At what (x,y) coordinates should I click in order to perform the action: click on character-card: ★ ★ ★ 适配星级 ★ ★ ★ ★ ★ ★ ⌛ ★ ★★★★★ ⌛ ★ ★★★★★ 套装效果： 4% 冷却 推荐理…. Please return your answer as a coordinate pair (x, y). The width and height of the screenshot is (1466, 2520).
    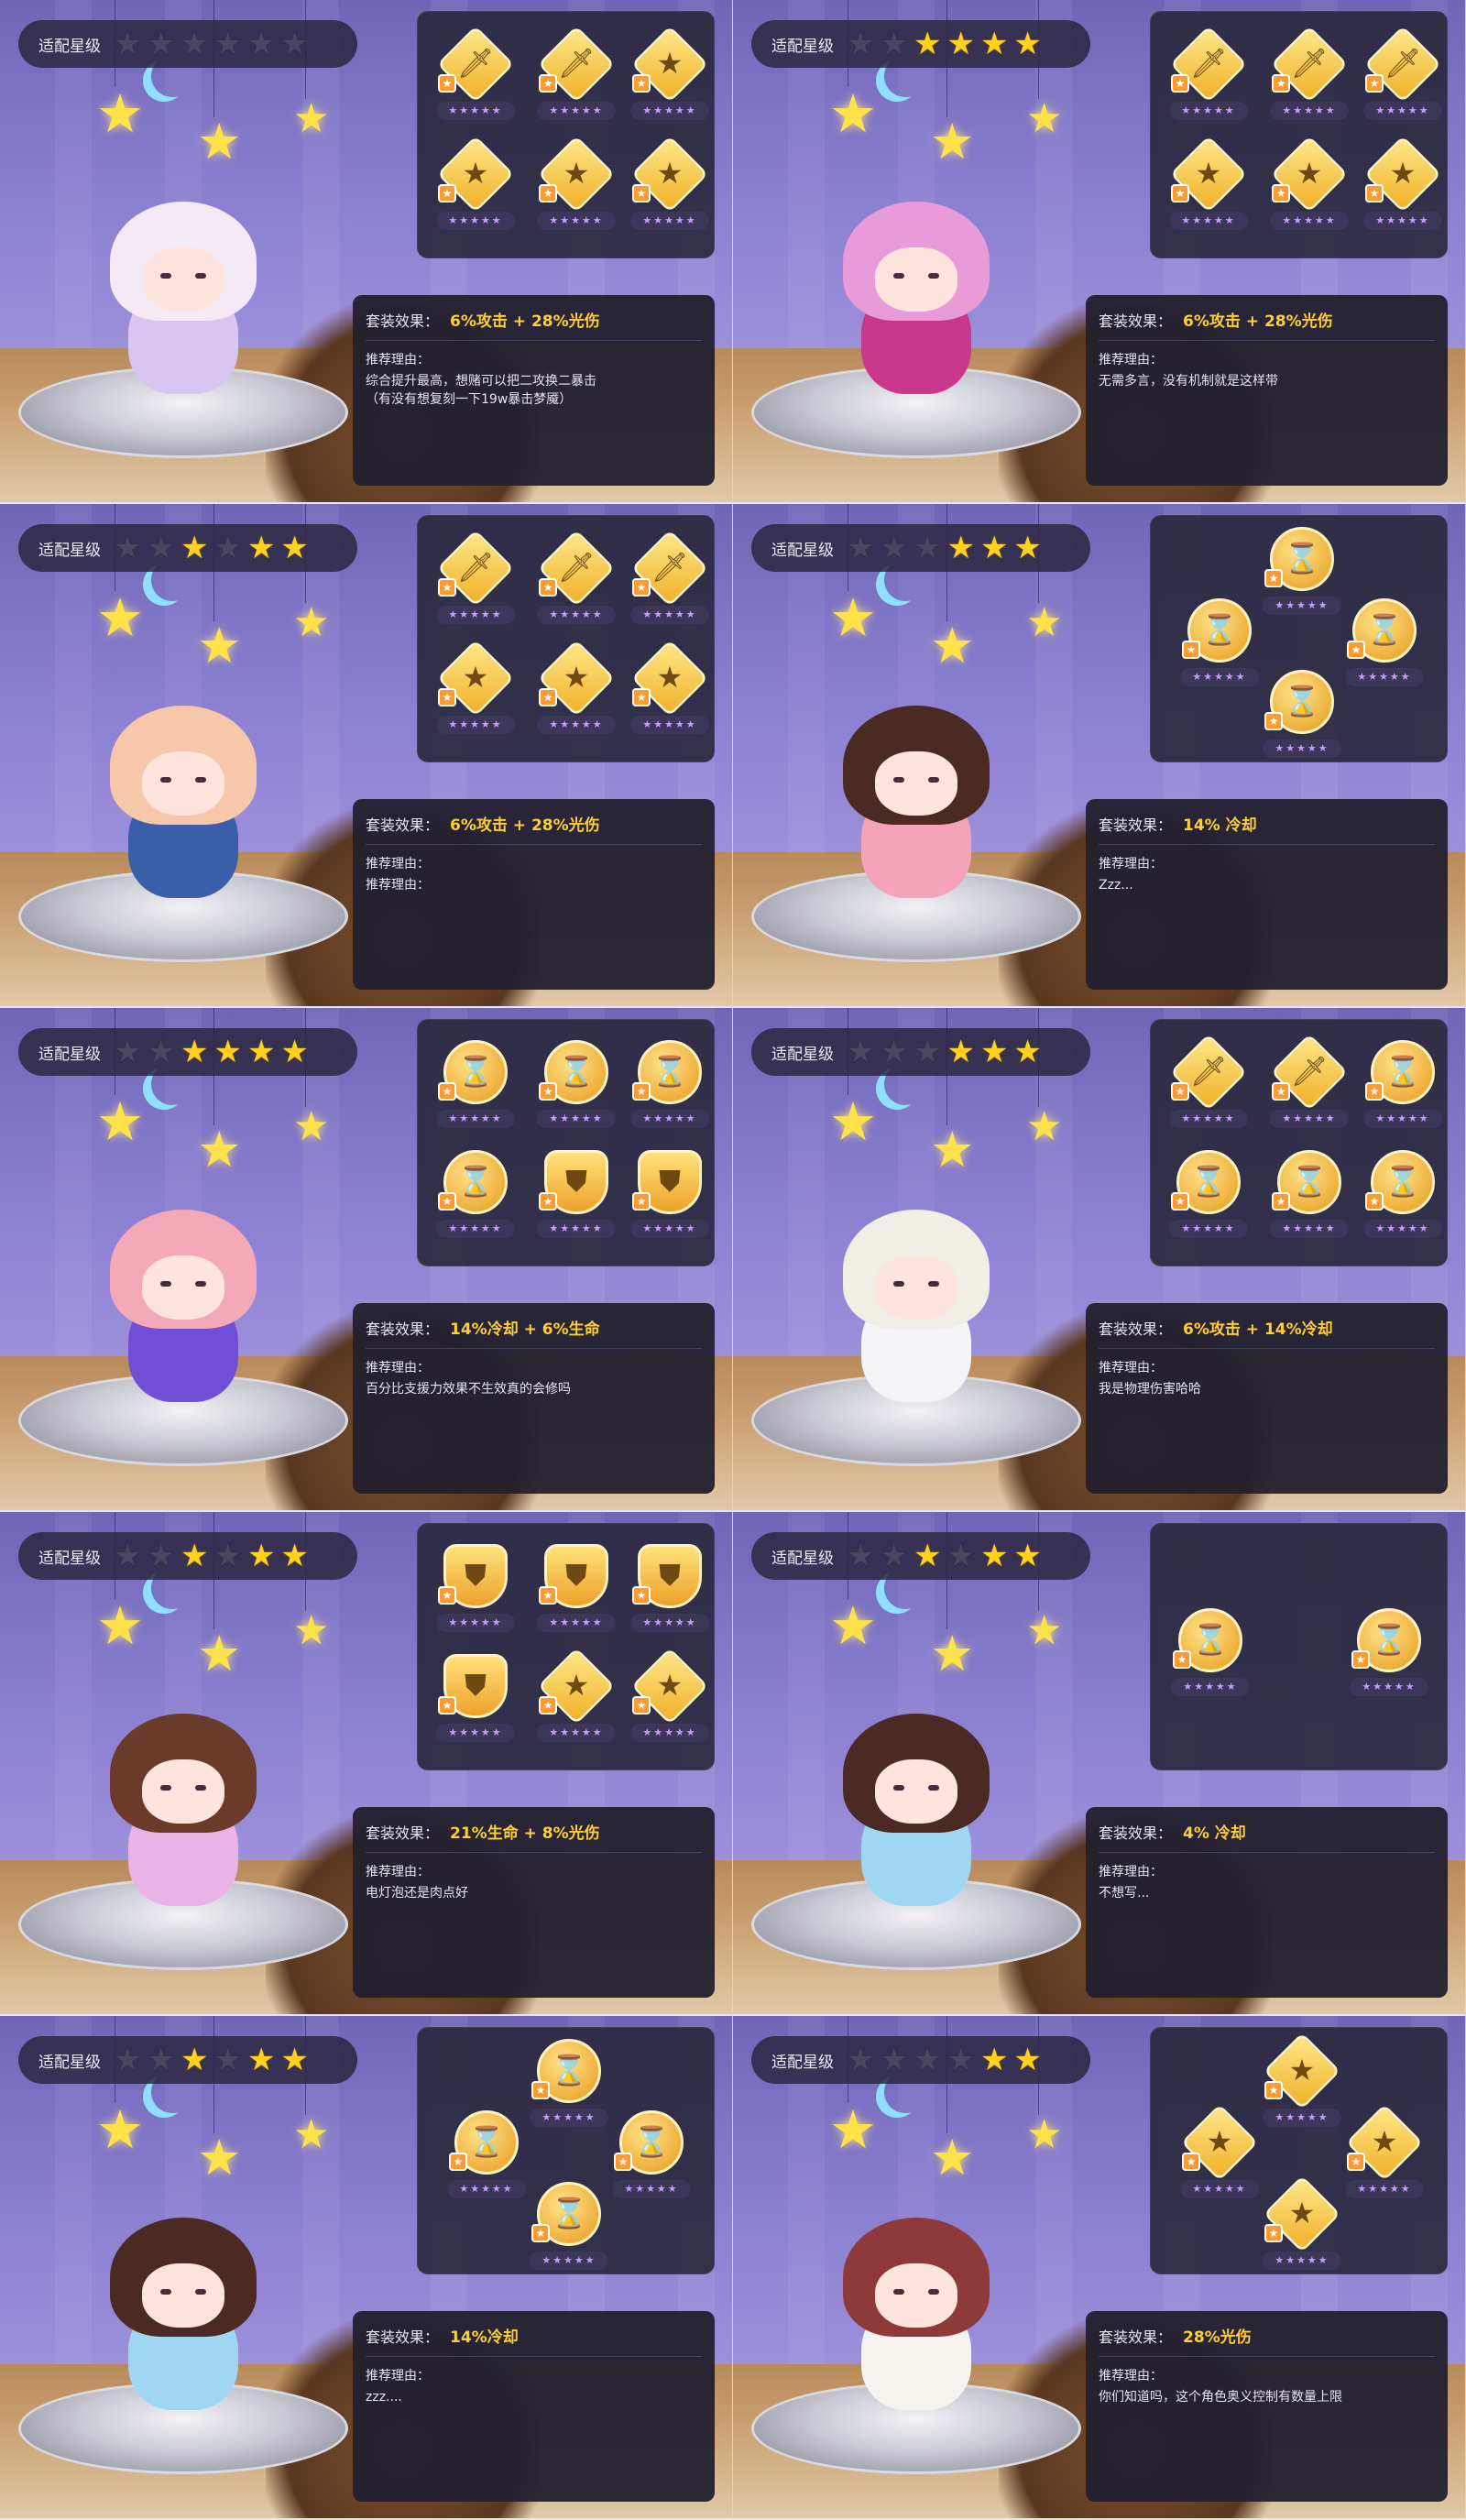
    Looking at the image, I should click on (1099, 1764).